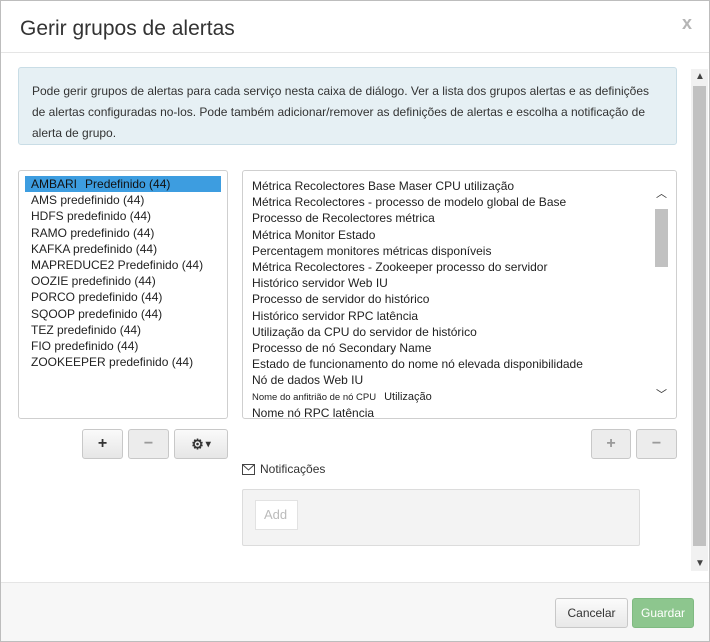  I want to click on group-item: RAMO predefinido (44), so click(123, 233).